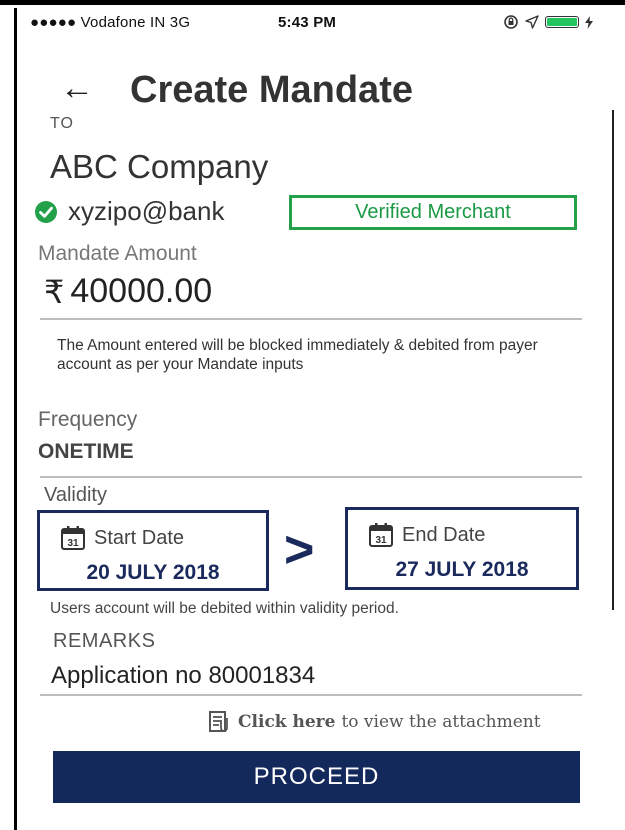 The height and width of the screenshot is (830, 625). What do you see at coordinates (46, 211) in the screenshot?
I see `verified-check-icon` at bounding box center [46, 211].